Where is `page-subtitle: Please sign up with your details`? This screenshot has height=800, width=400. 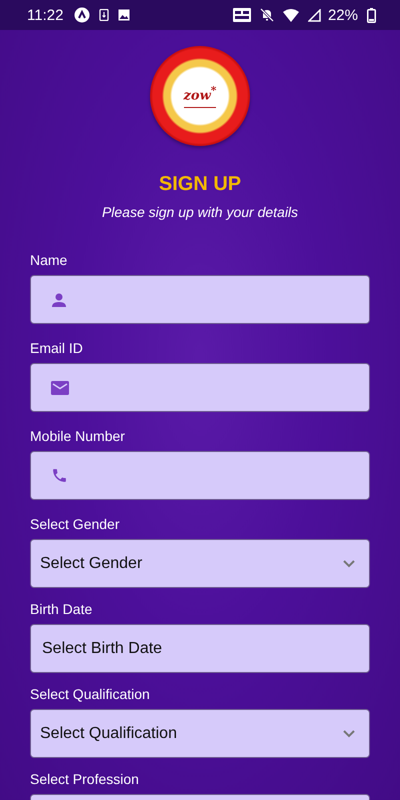 page-subtitle: Please sign up with your details is located at coordinates (200, 212).